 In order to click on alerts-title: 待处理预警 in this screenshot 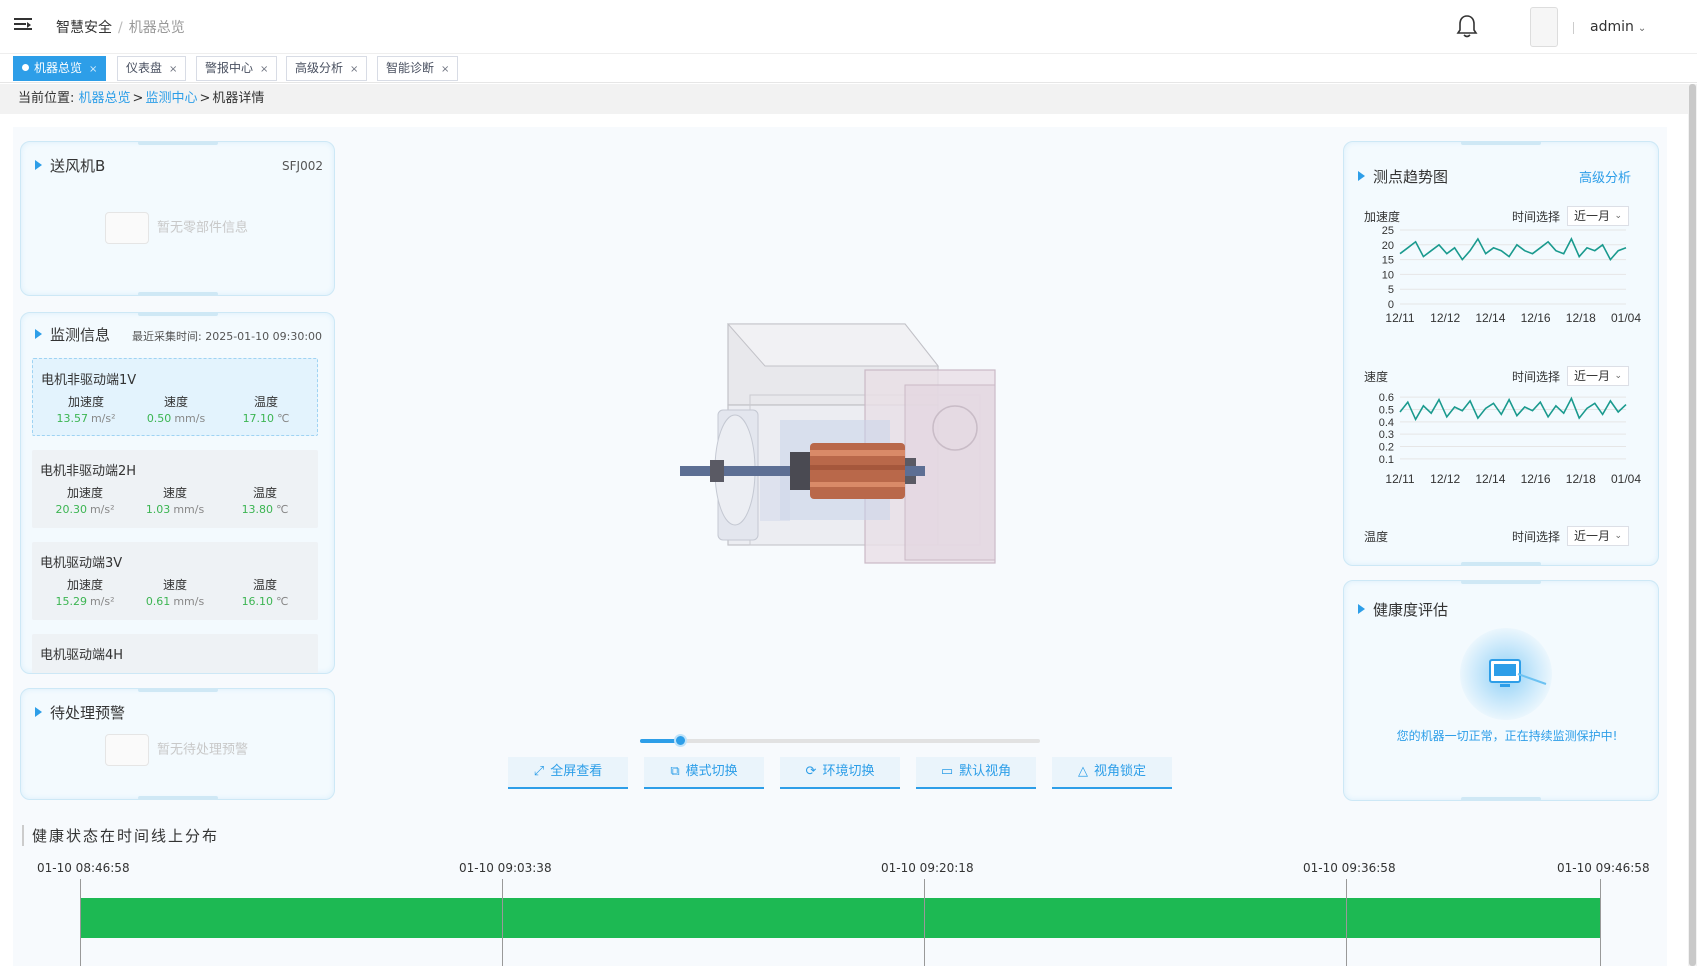, I will do `click(80, 712)`.